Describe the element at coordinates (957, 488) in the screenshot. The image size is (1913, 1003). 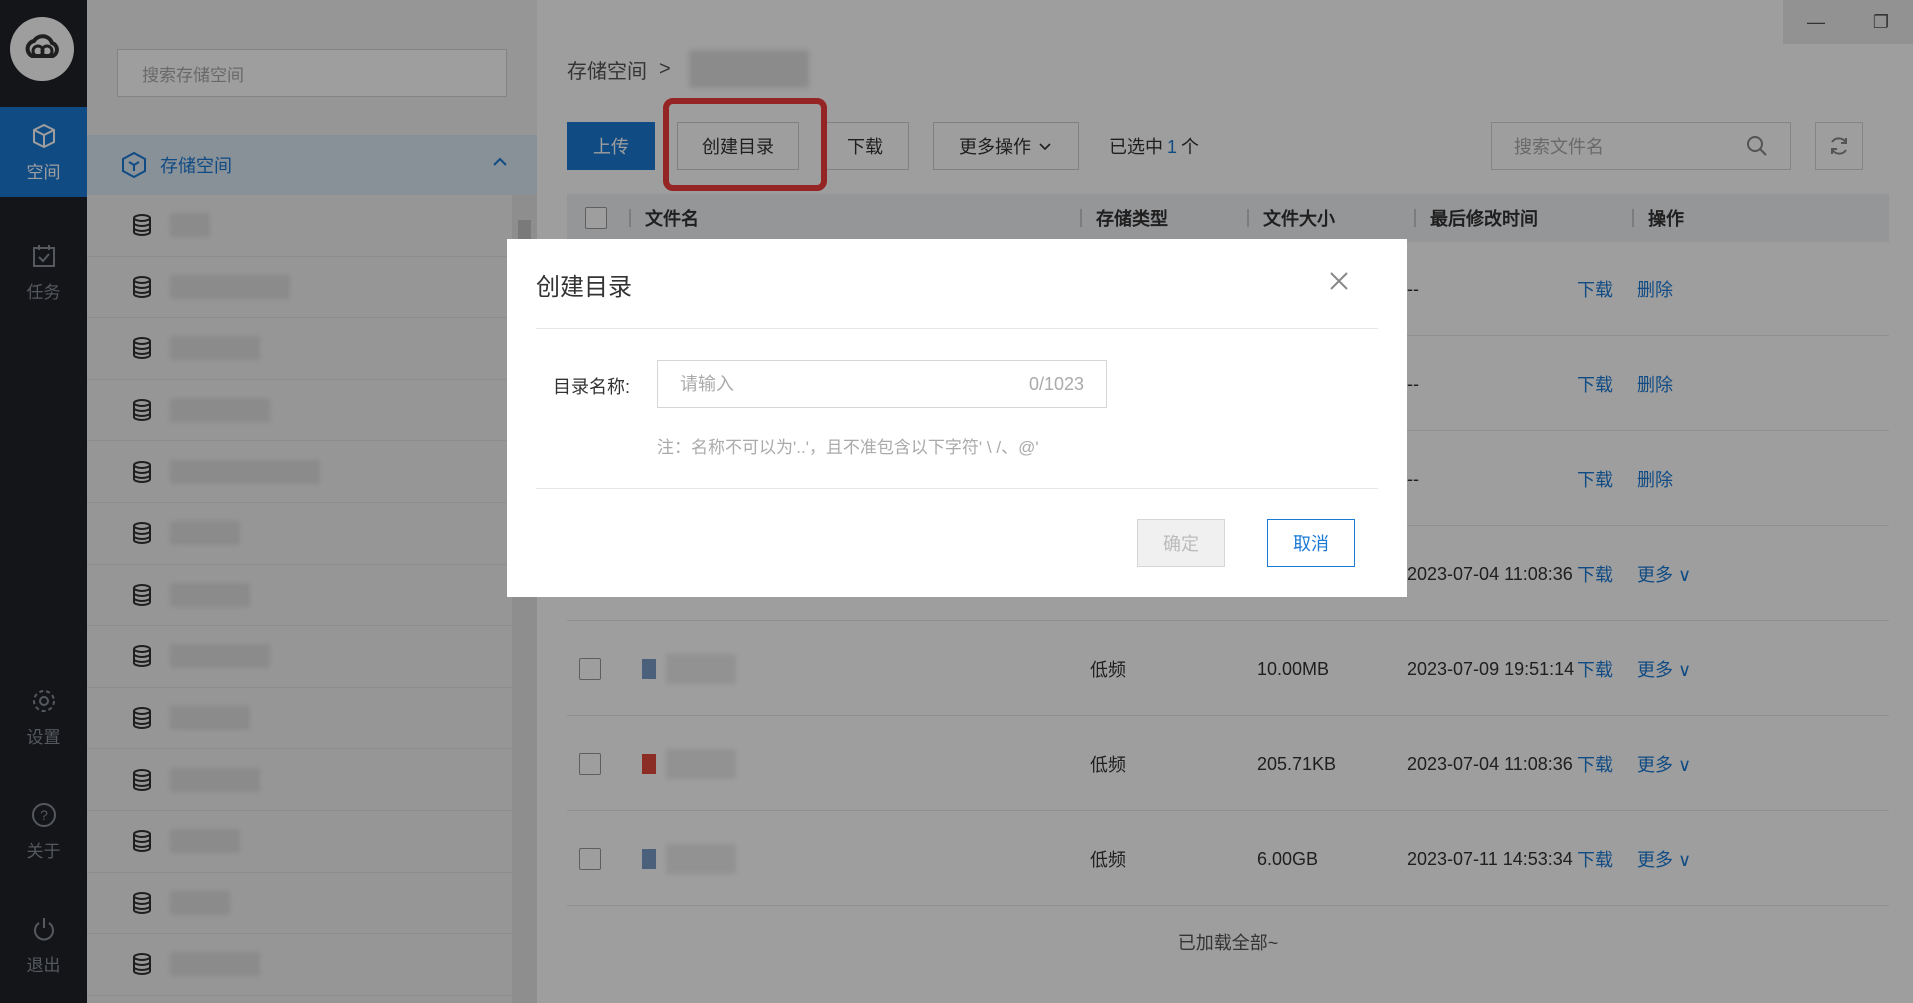
I see `dialog-divider-bottom` at that location.